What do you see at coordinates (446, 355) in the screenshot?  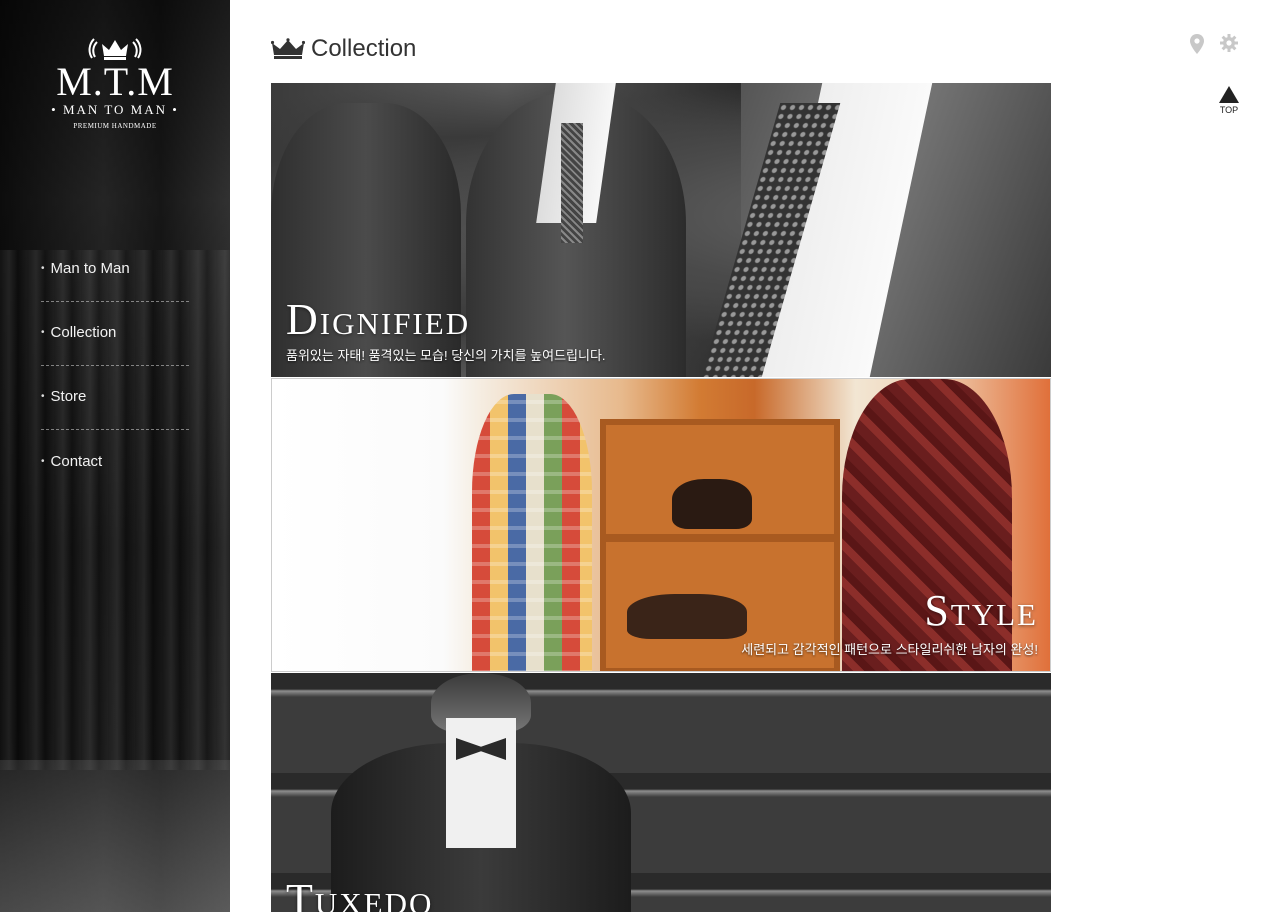 I see `banner-caption: 품위있는 자태! 품격있는 모습! 당신의 가치를 높여드립니다.` at bounding box center [446, 355].